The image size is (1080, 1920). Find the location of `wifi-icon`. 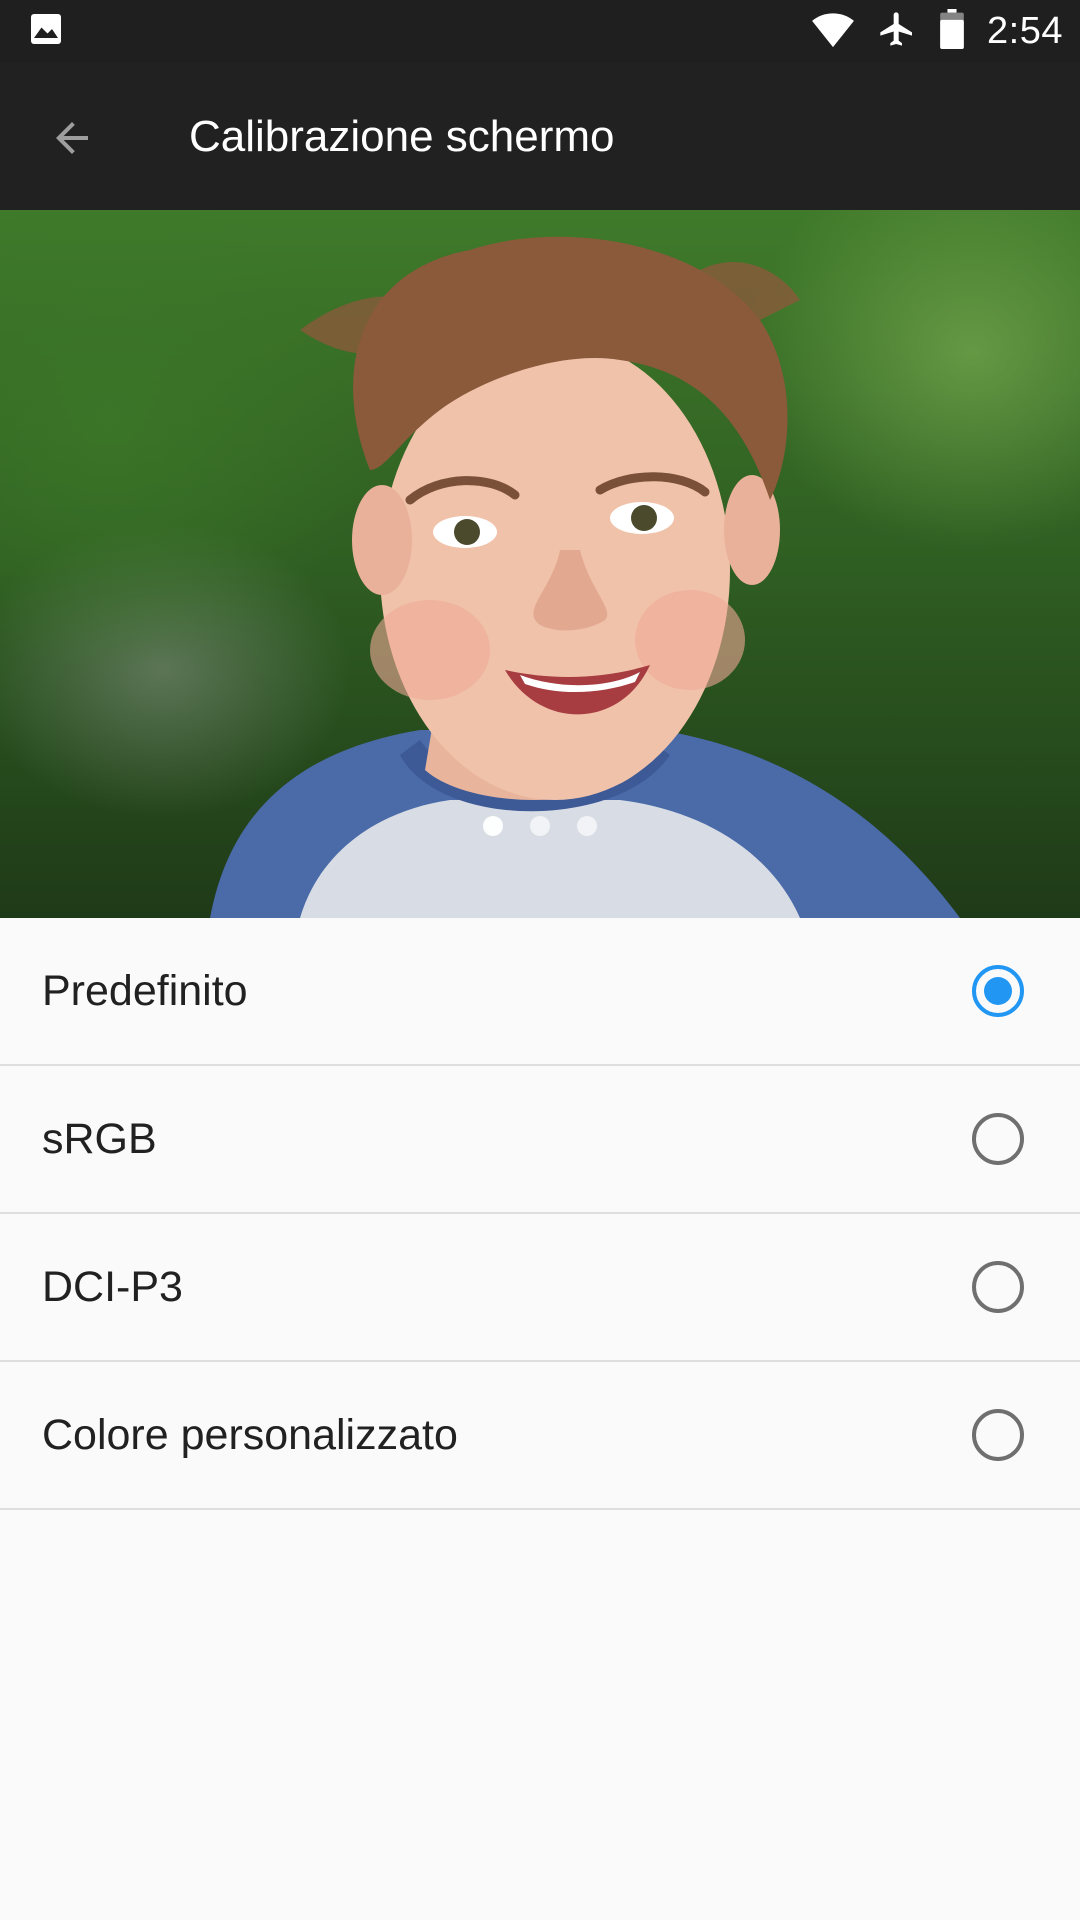

wifi-icon is located at coordinates (833, 31).